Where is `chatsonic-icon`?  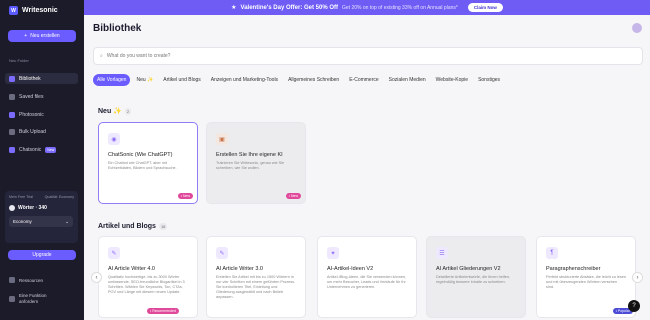 chatsonic-icon is located at coordinates (12, 149).